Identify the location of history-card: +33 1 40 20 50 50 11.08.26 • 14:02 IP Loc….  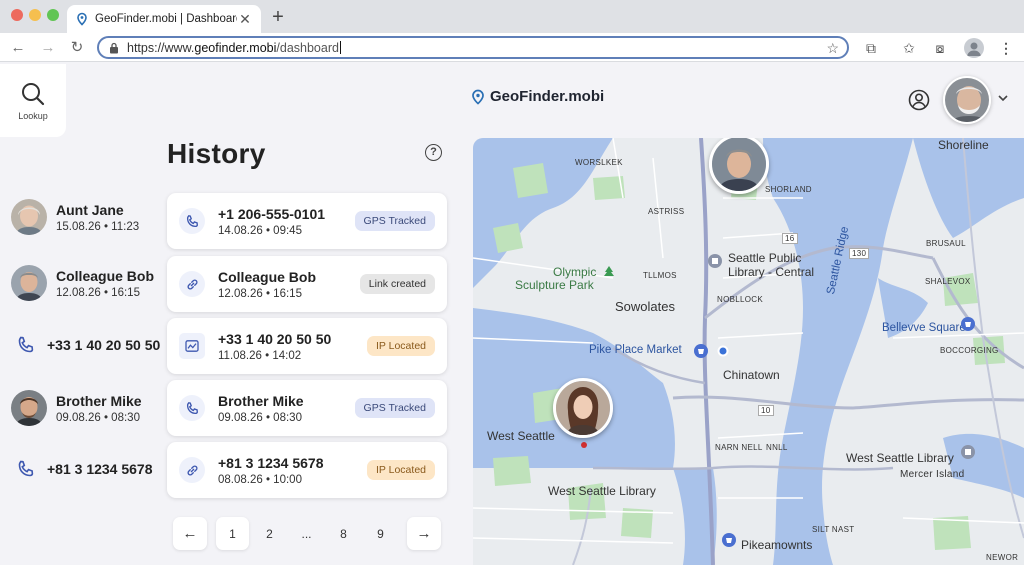
(307, 346).